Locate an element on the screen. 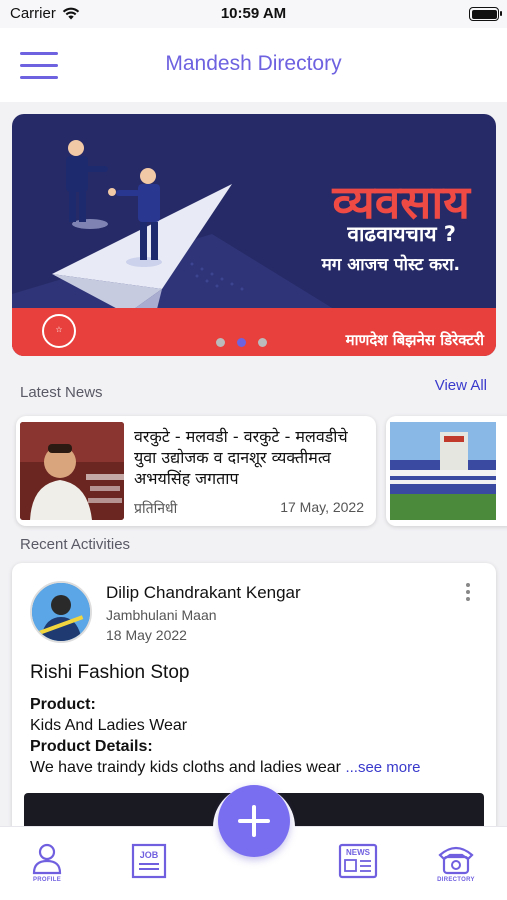 This screenshot has width=507, height=900. carousel-dot-active is located at coordinates (241, 342).